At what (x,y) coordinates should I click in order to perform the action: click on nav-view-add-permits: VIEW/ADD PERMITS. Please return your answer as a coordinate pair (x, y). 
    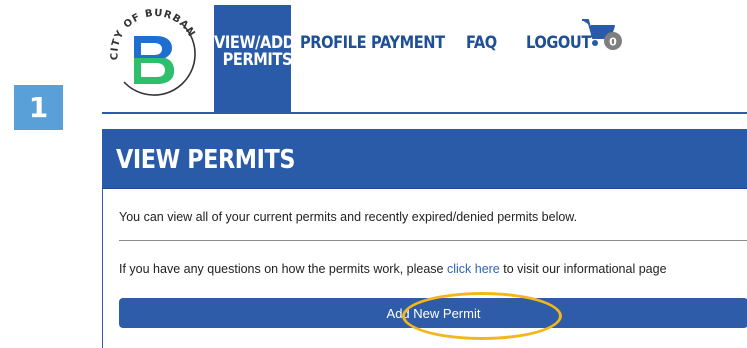
    Looking at the image, I should click on (254, 58).